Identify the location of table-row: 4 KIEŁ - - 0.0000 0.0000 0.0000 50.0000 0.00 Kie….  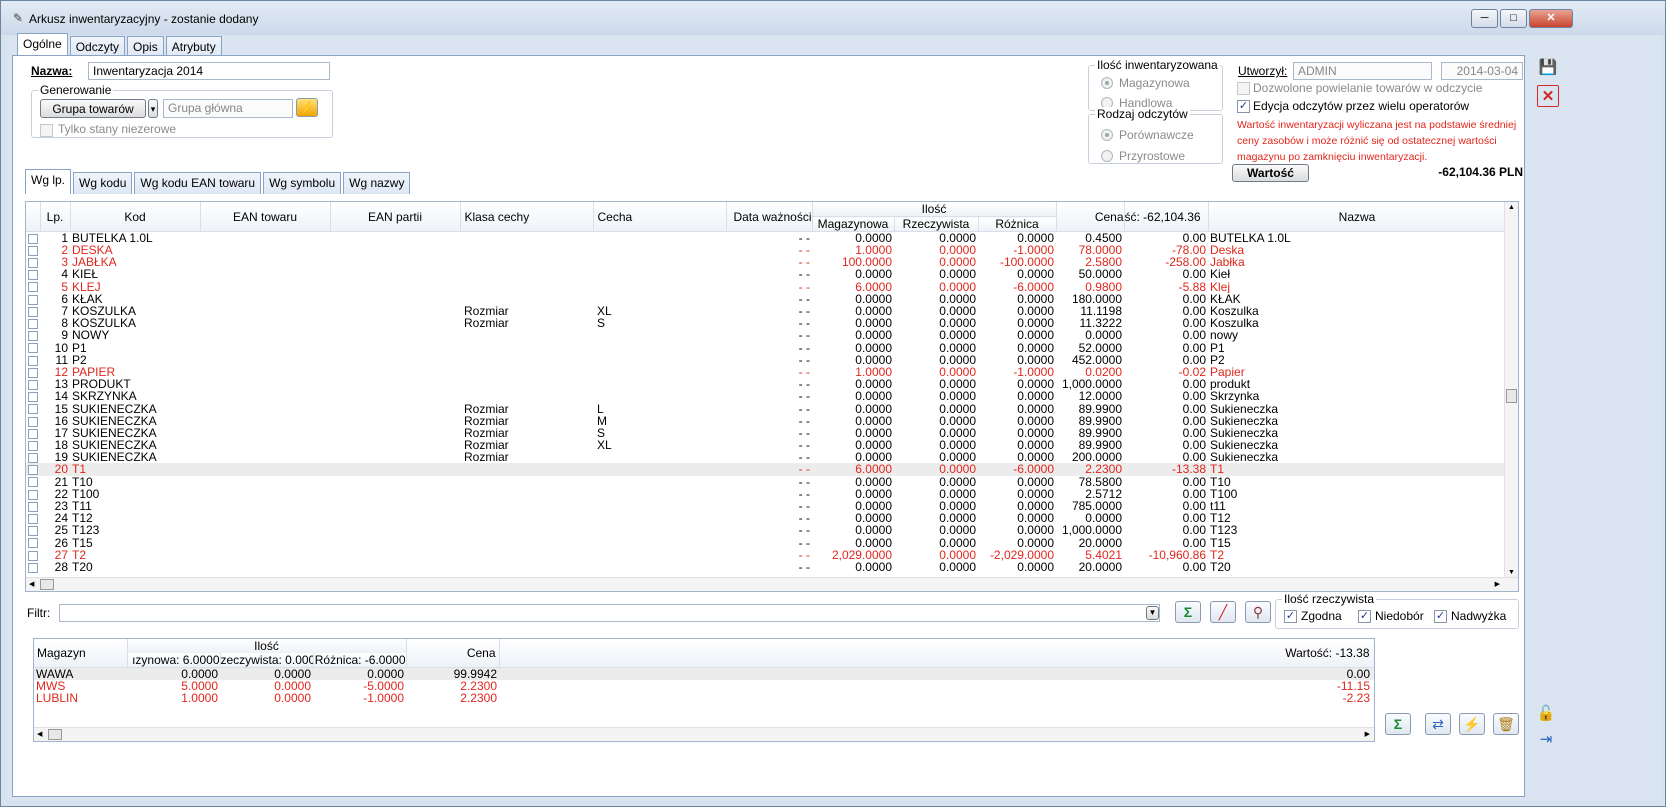
(766, 274).